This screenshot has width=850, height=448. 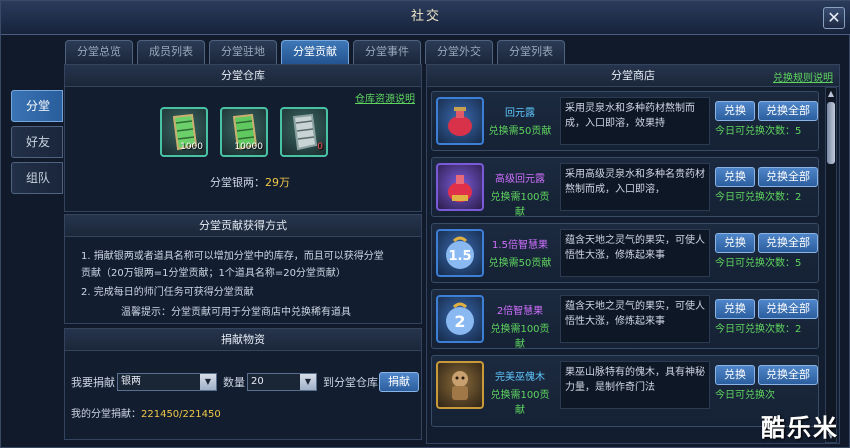 I want to click on side-tab-team: 组队, so click(x=37, y=178).